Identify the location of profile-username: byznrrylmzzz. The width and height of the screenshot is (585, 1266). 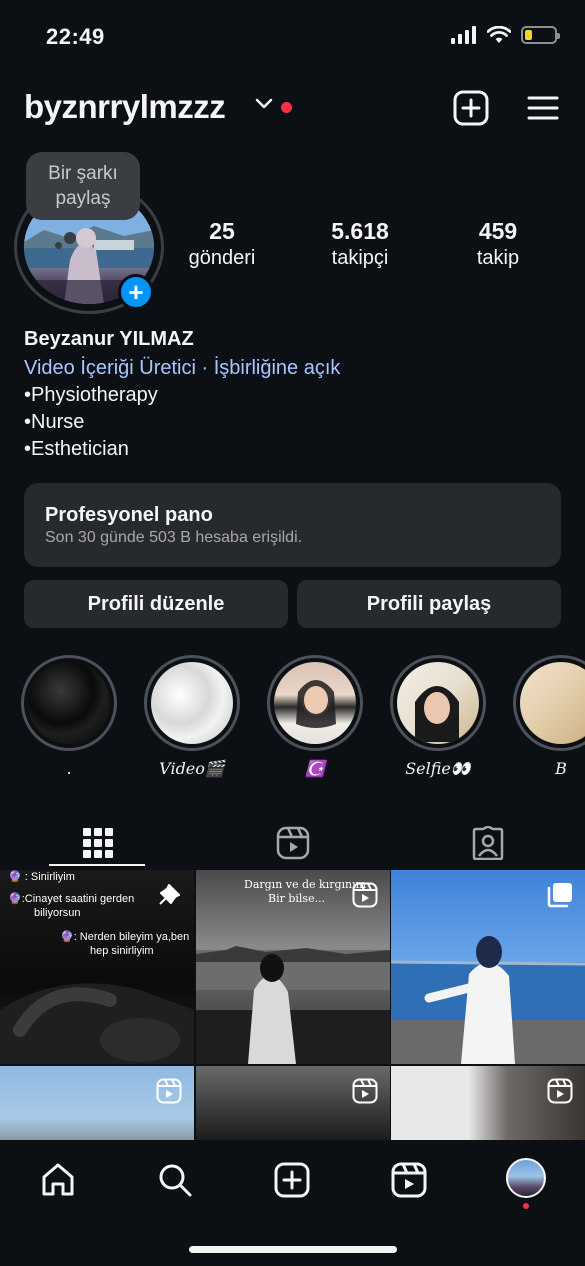
(125, 107).